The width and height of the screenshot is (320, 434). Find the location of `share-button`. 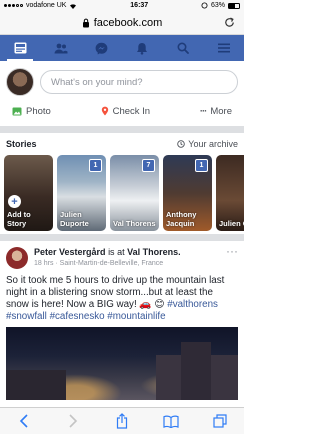

share-button is located at coordinates (122, 421).